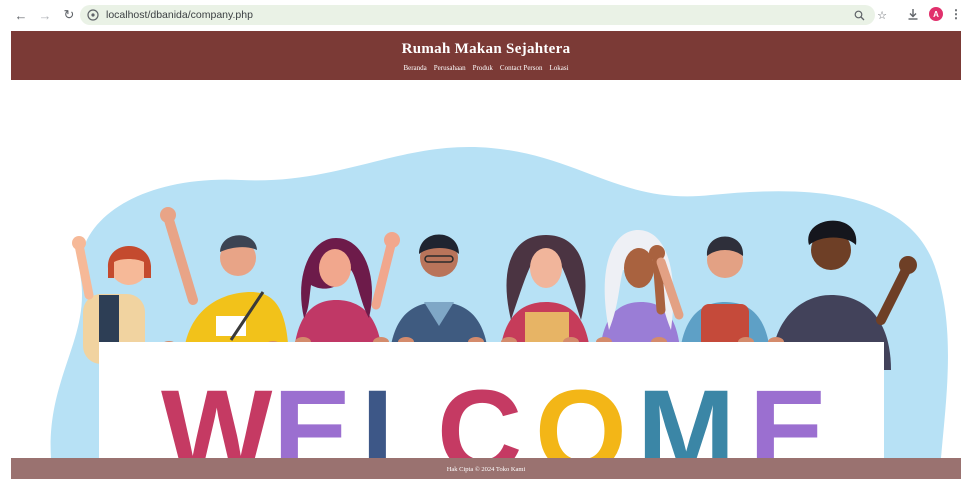 The image size is (962, 479). What do you see at coordinates (521, 68) in the screenshot?
I see `nav-link-contact-person: Contact Person` at bounding box center [521, 68].